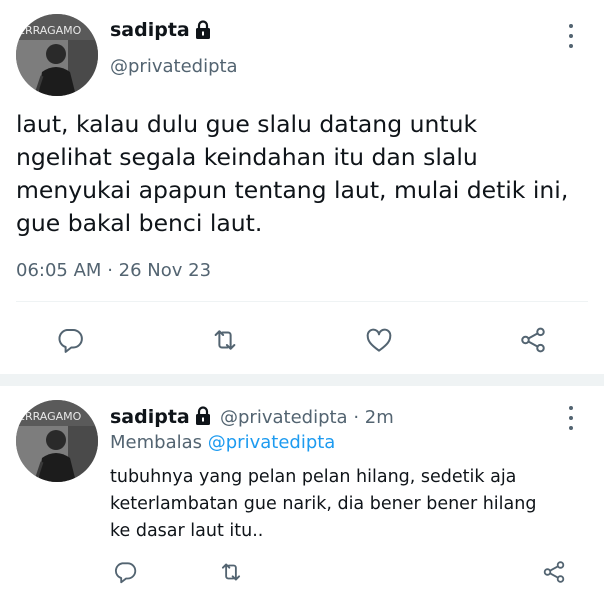 The image size is (604, 600). I want to click on like-button, so click(379, 340).